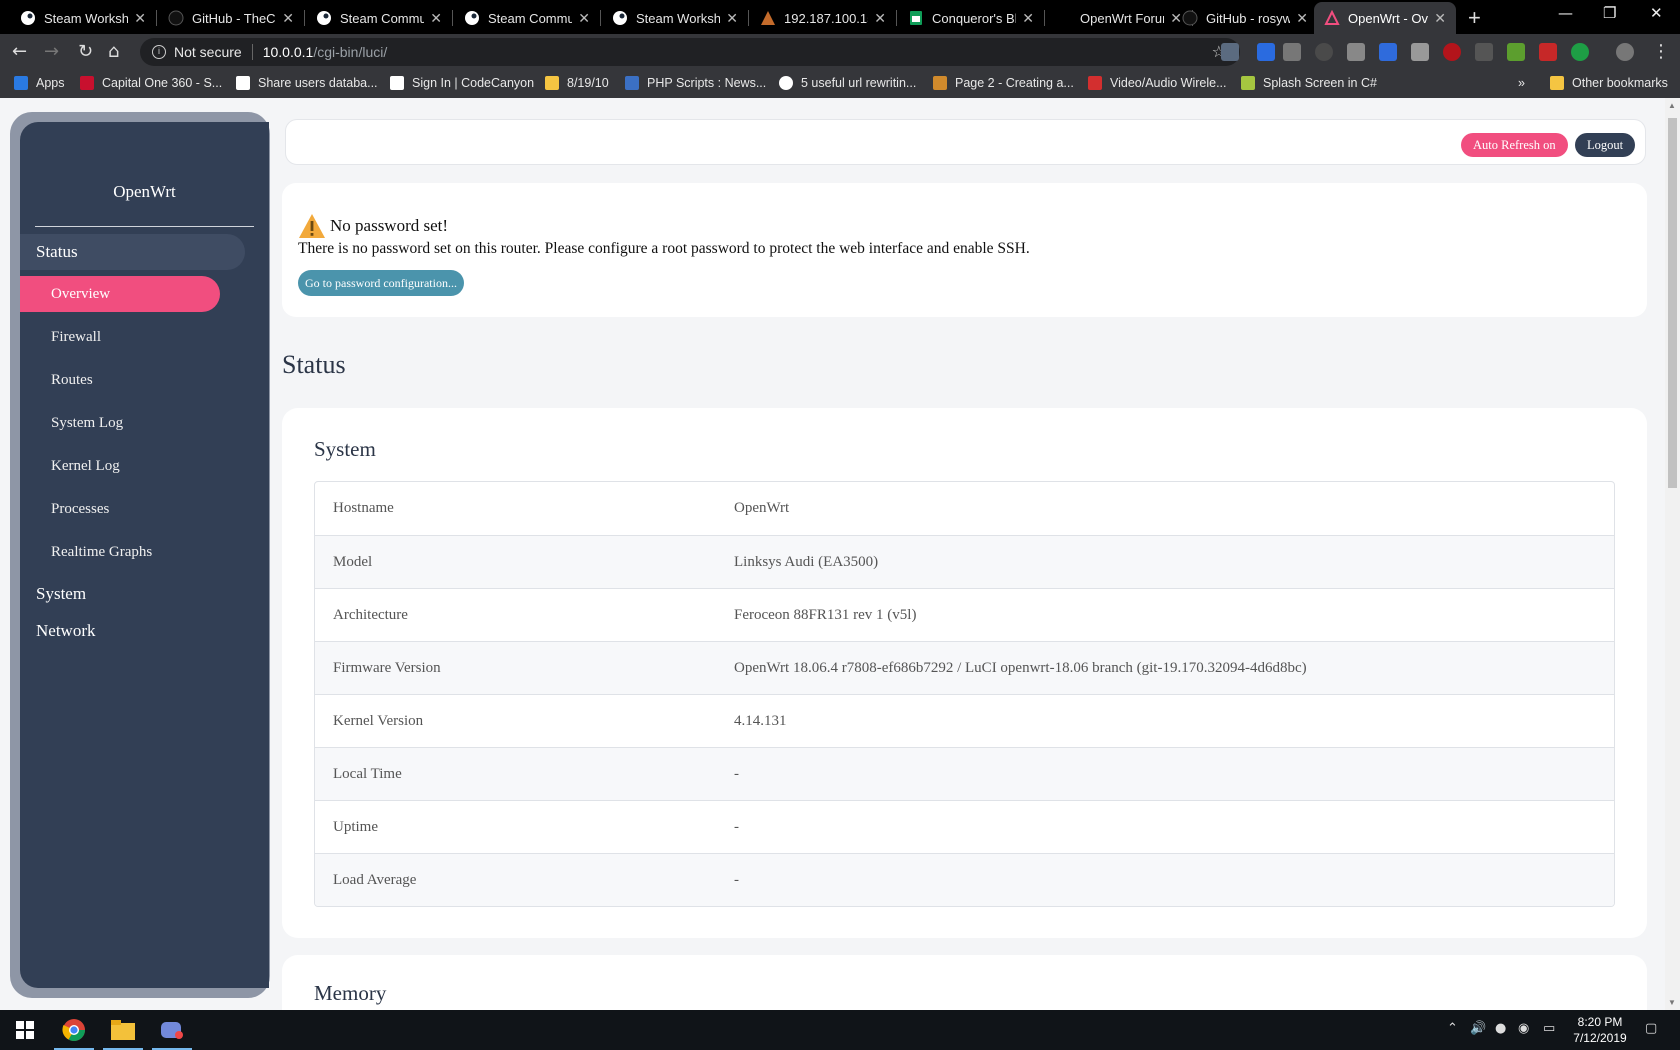 The height and width of the screenshot is (1050, 1680). Describe the element at coordinates (1609, 13) in the screenshot. I see `maximize-button: ❐` at that location.